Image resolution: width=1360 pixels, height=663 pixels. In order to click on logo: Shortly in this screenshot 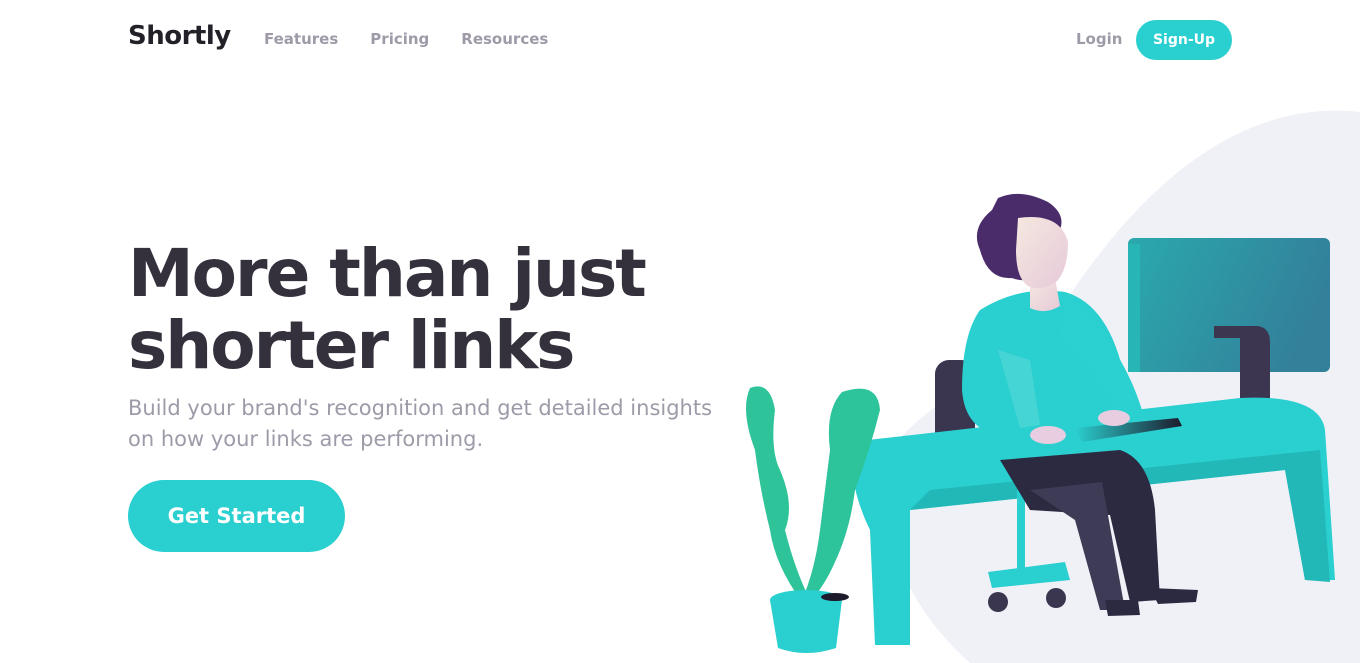, I will do `click(179, 36)`.